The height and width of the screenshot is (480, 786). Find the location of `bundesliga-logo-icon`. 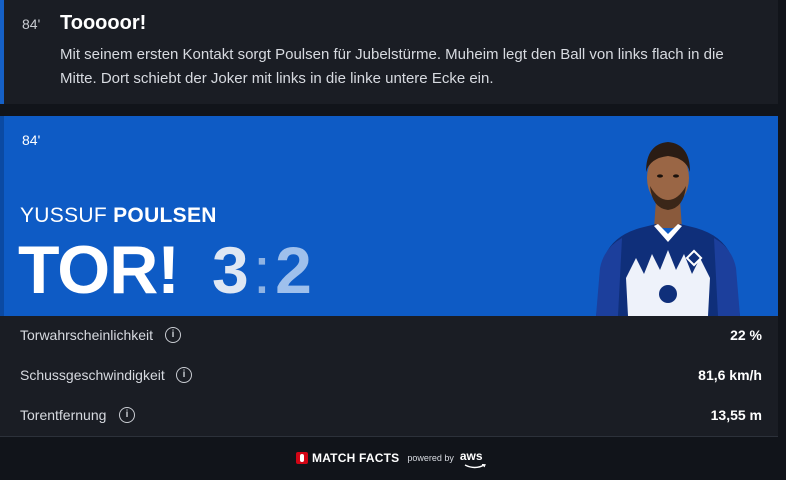

bundesliga-logo-icon is located at coordinates (302, 458).